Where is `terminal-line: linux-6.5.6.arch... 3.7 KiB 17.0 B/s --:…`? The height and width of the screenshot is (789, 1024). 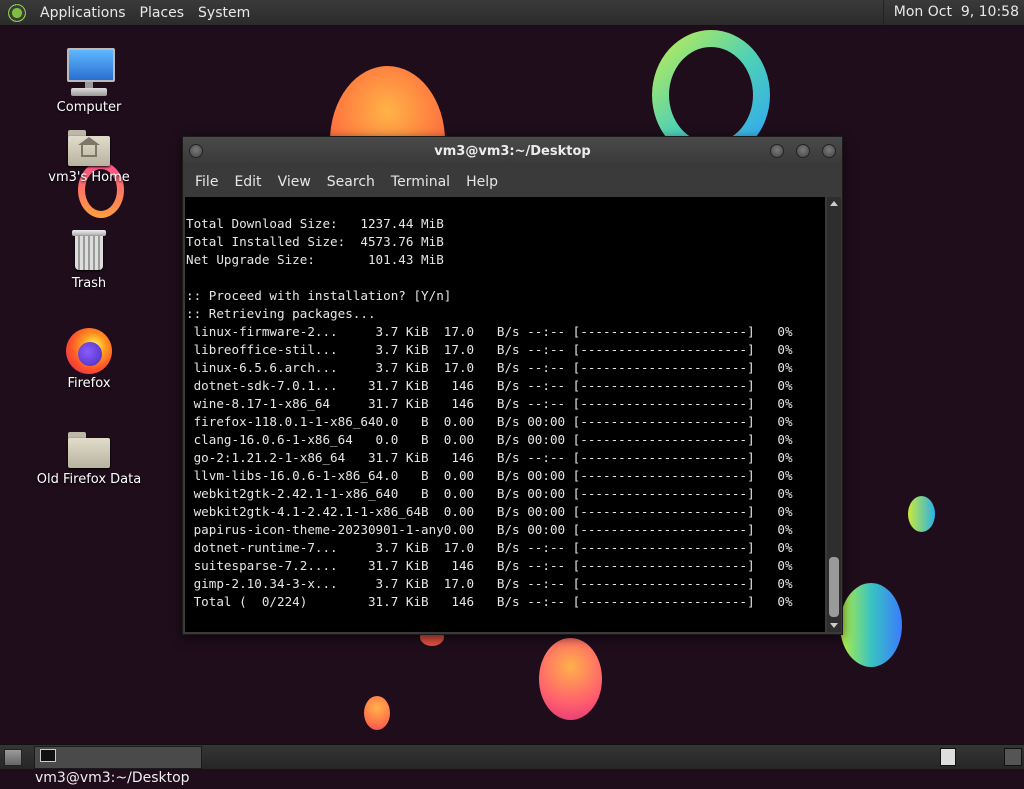 terminal-line: linux-6.5.6.arch... 3.7 KiB 17.0 B/s --:… is located at coordinates (489, 367).